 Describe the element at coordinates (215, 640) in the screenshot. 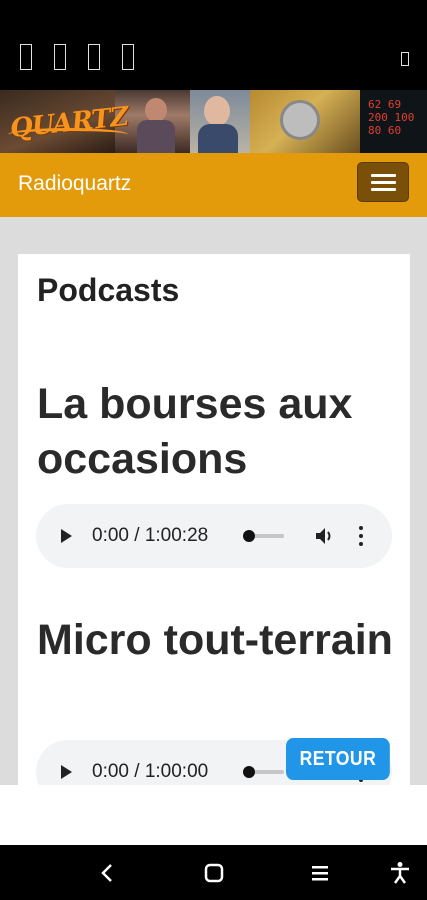

I see `podcast-title: Micro tout-terrain` at that location.